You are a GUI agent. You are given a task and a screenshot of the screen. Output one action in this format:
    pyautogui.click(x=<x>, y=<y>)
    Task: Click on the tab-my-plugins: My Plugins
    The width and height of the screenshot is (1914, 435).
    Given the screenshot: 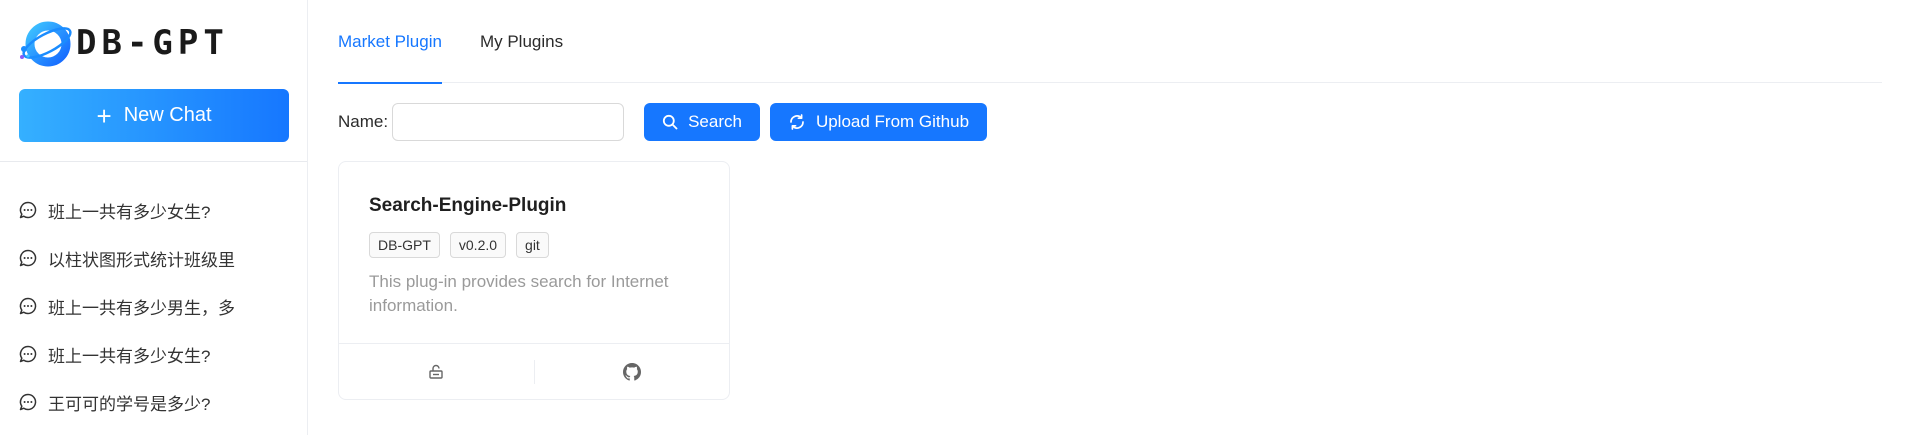 What is the action you would take?
    pyautogui.click(x=521, y=41)
    